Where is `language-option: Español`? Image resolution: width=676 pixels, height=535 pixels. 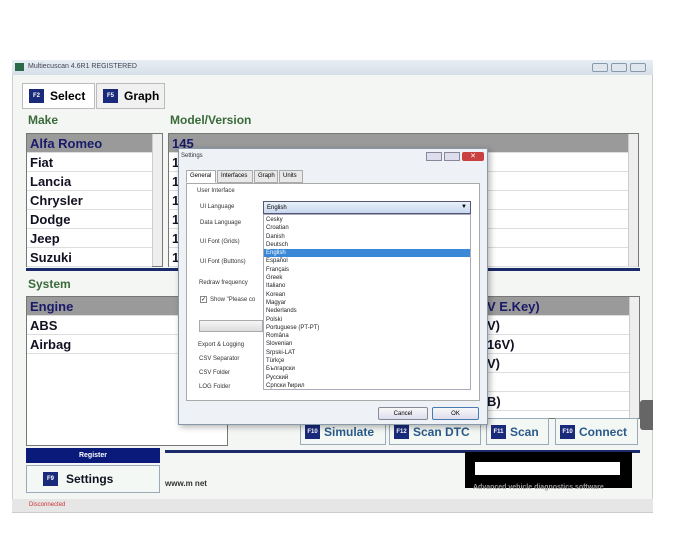
language-option: Español is located at coordinates (367, 261).